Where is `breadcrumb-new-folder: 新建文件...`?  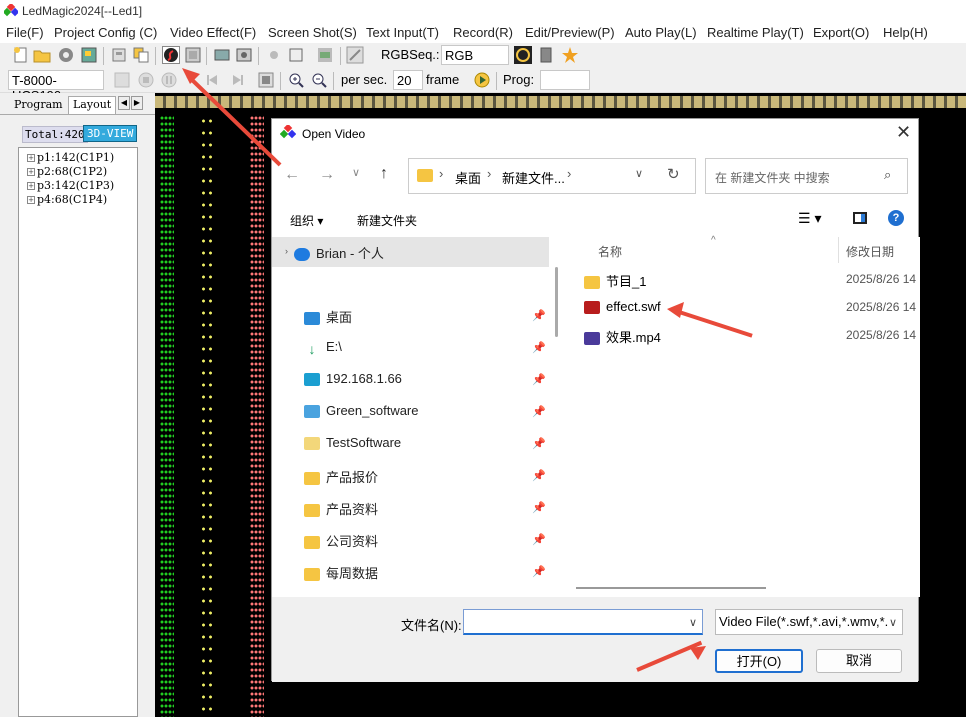
breadcrumb-new-folder: 新建文件... is located at coordinates (533, 177).